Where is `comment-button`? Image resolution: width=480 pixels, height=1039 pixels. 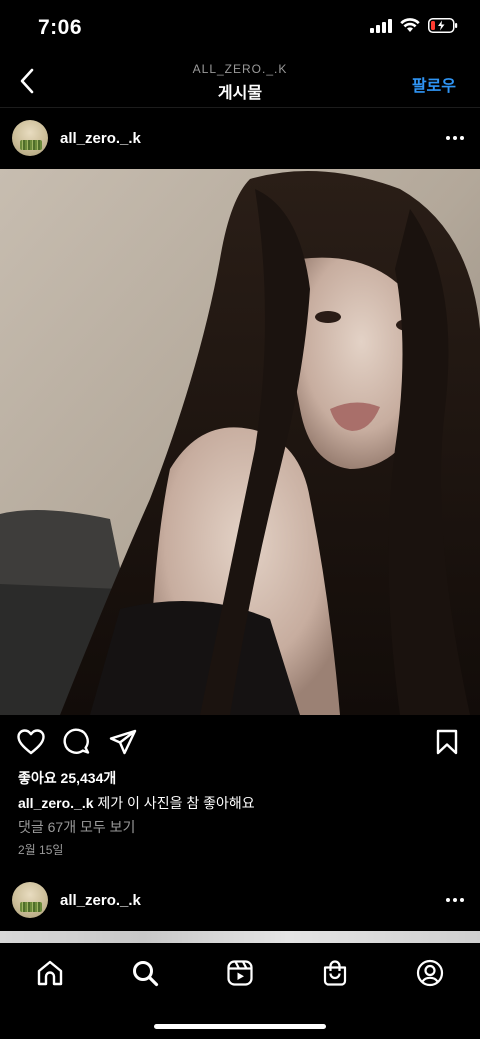 comment-button is located at coordinates (77, 742).